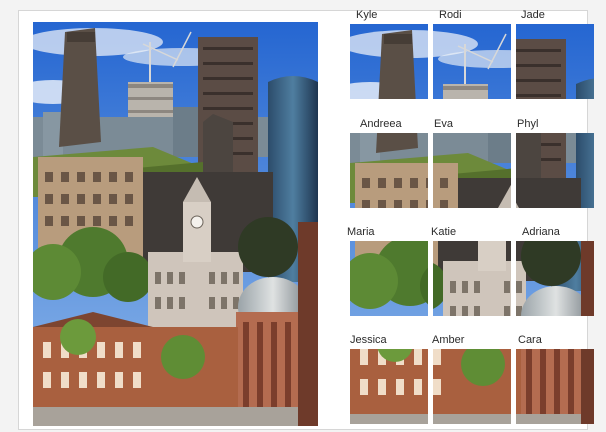 The width and height of the screenshot is (606, 432). What do you see at coordinates (368, 340) in the screenshot?
I see `tile-label-jessica: Jessica` at bounding box center [368, 340].